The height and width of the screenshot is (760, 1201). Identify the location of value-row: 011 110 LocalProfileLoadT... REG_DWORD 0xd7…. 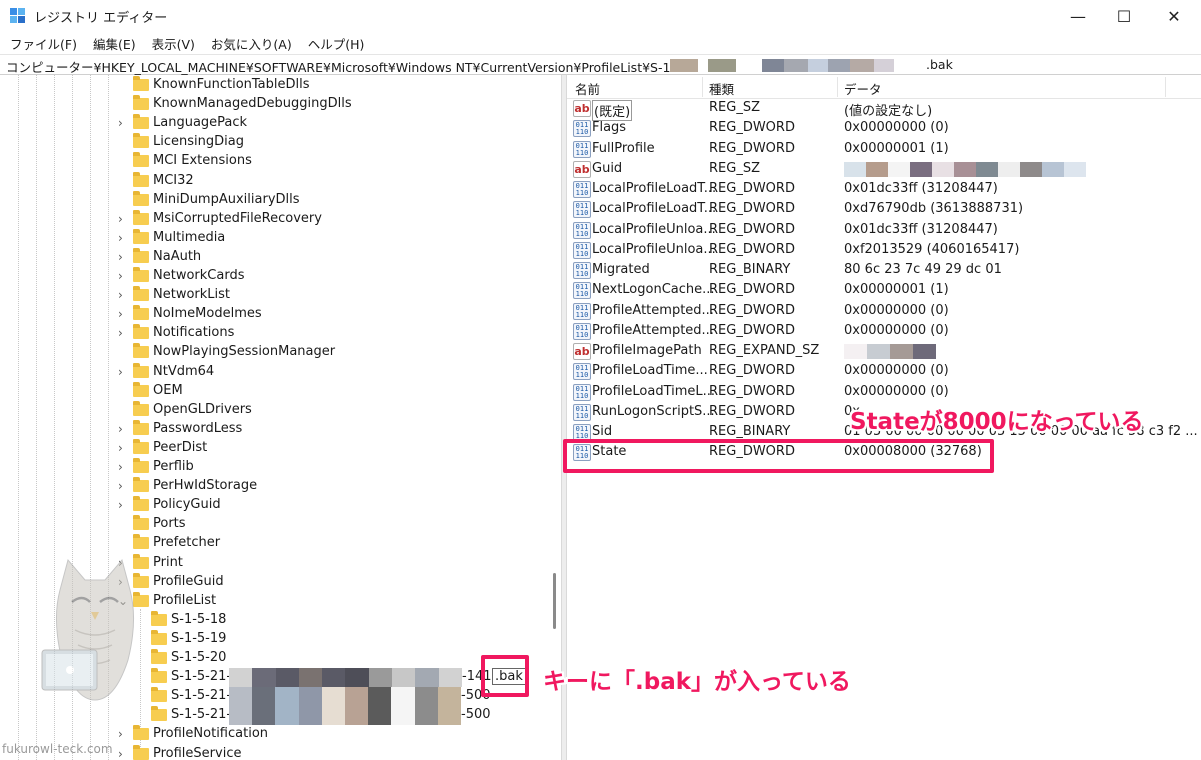
(884, 209).